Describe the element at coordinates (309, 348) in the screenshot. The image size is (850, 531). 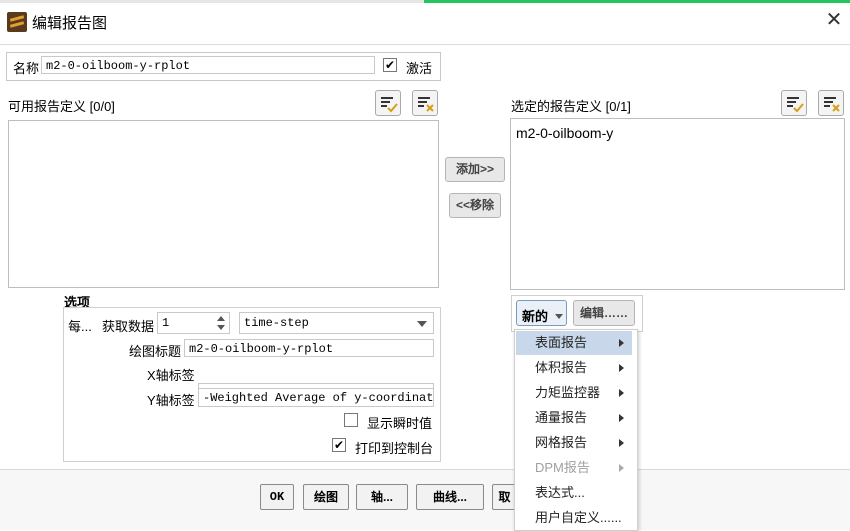
I see `plot-title-input: m2-0-oilboom-y-rplot` at that location.